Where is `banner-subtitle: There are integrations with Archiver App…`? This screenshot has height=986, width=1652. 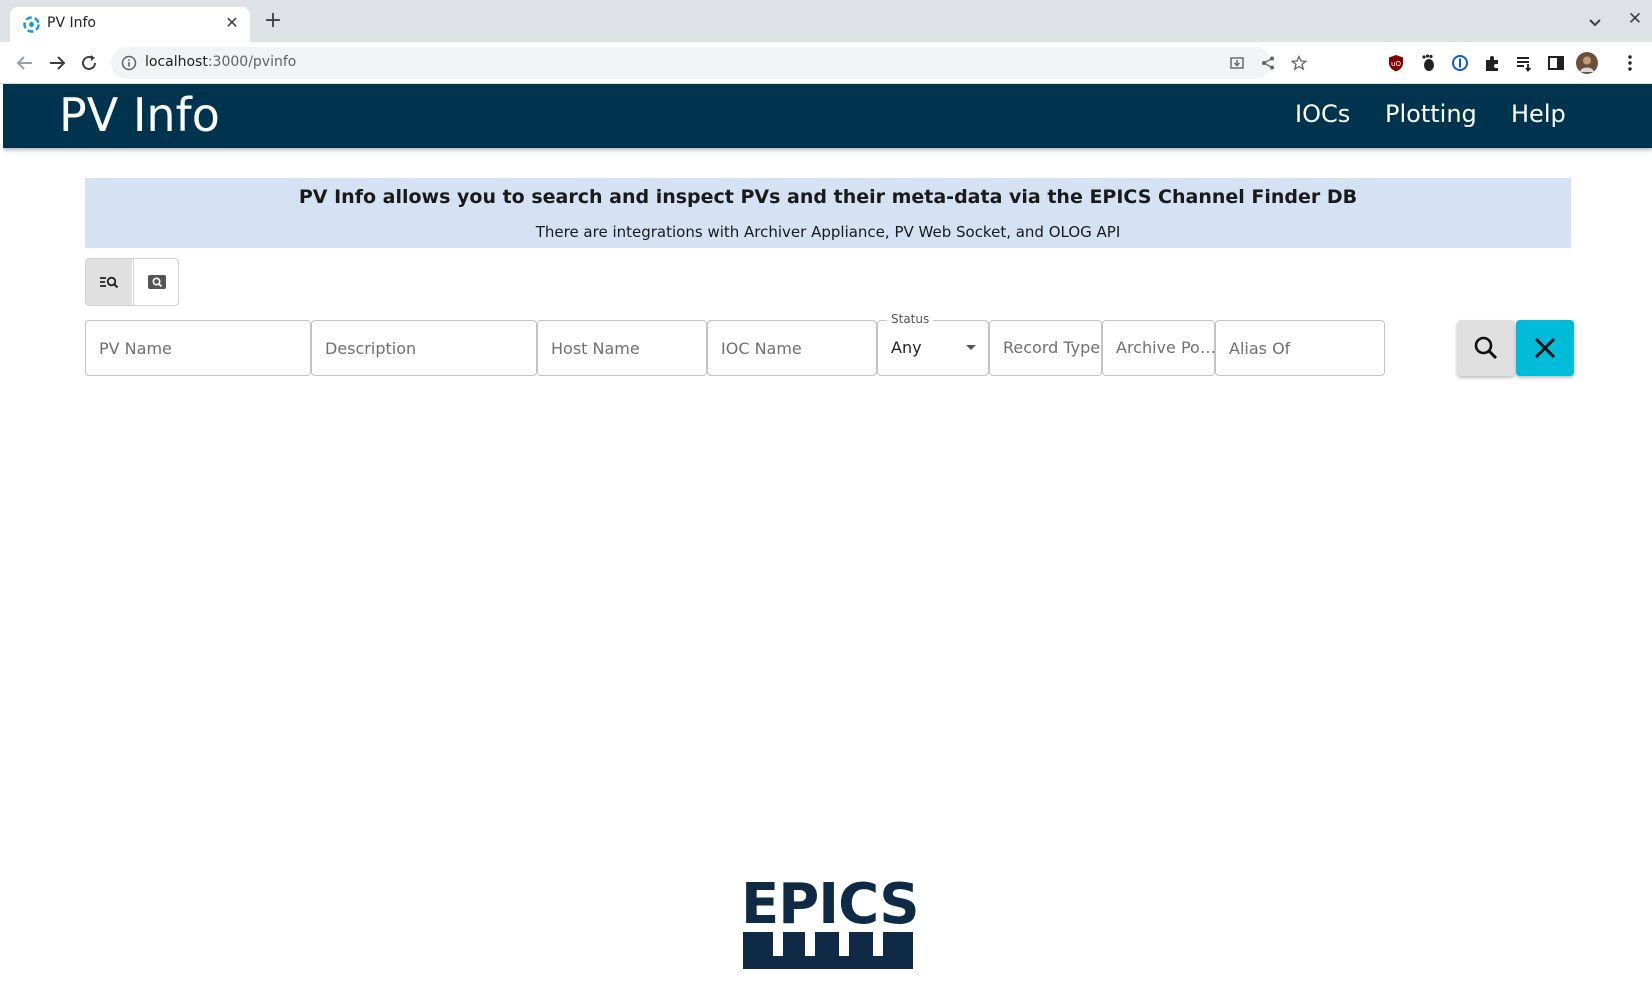
banner-subtitle: There are integrations with Archiver App… is located at coordinates (828, 232).